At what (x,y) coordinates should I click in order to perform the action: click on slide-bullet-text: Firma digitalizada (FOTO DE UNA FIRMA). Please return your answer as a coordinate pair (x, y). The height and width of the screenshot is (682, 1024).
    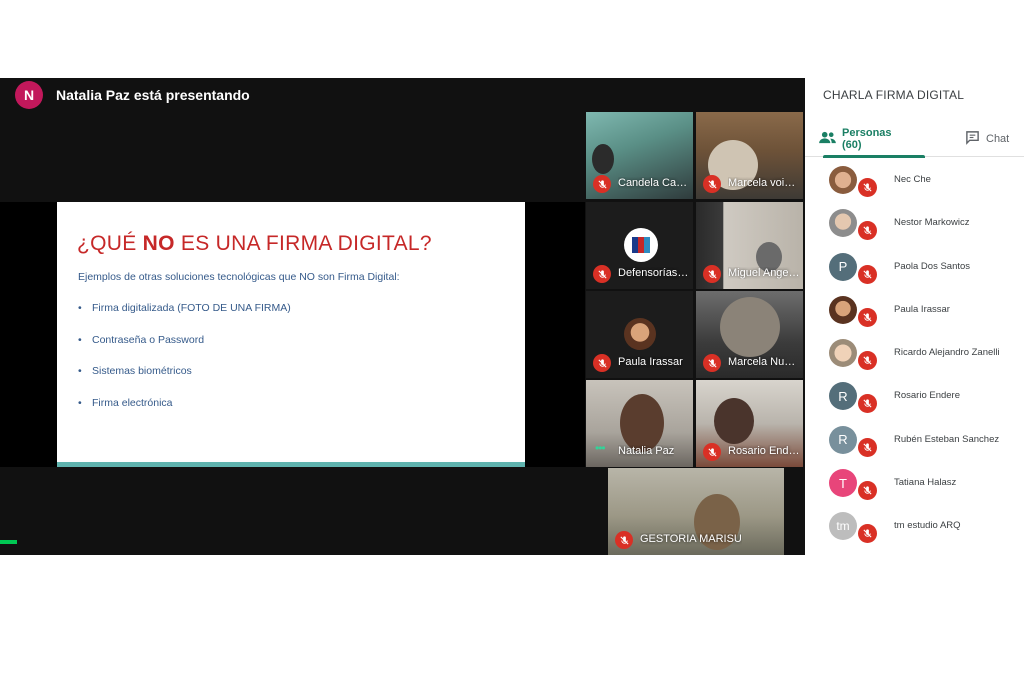
    Looking at the image, I should click on (191, 308).